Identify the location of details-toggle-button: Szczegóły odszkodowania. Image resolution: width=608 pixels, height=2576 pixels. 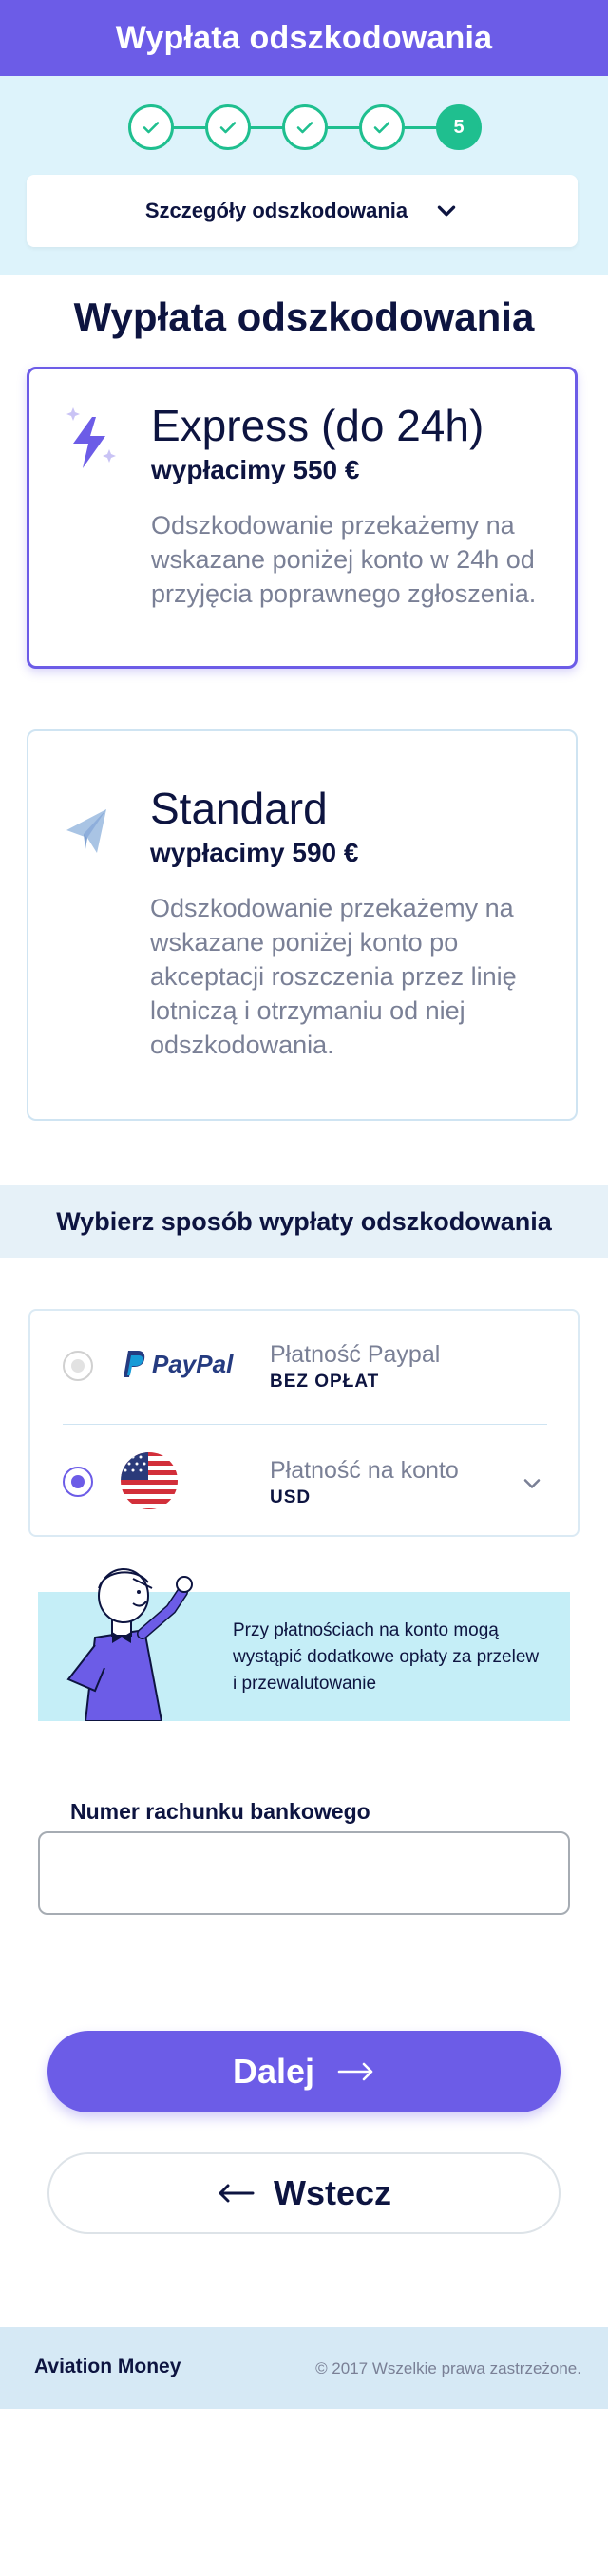
(302, 211).